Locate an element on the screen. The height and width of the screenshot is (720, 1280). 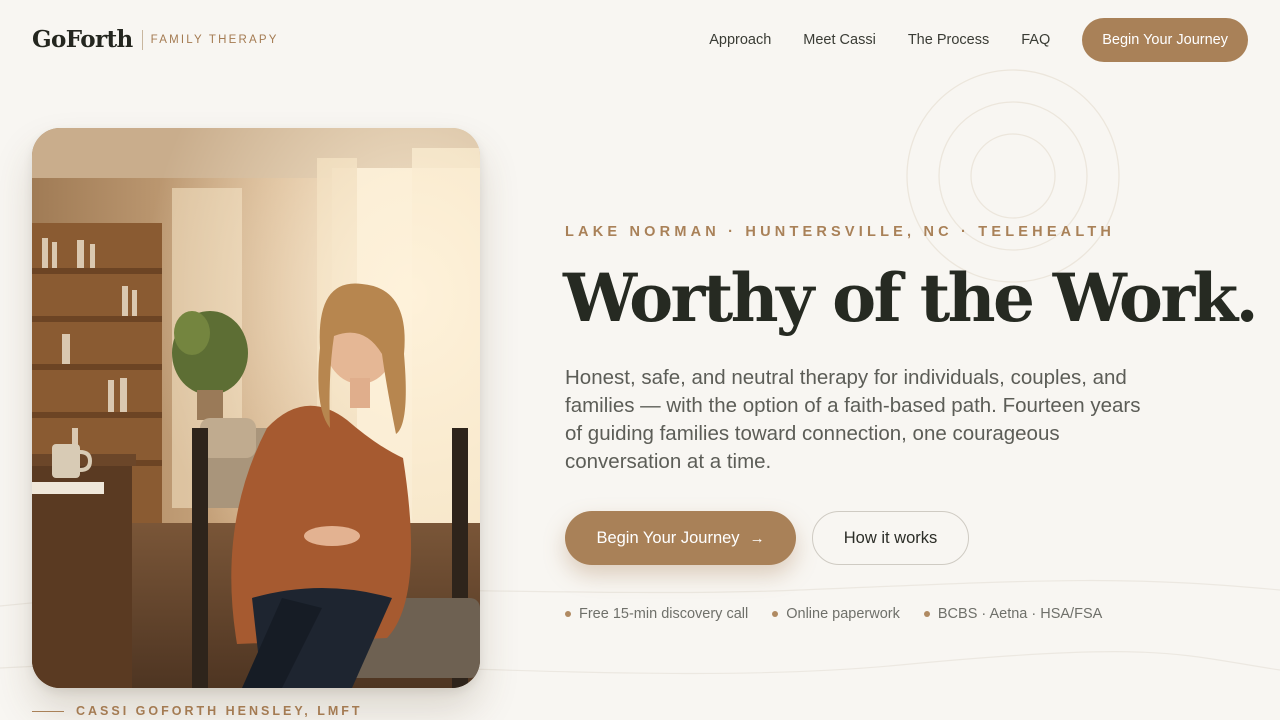
caption-text: CASSI GOFORTH HENSLEY, LMFT is located at coordinates (219, 711).